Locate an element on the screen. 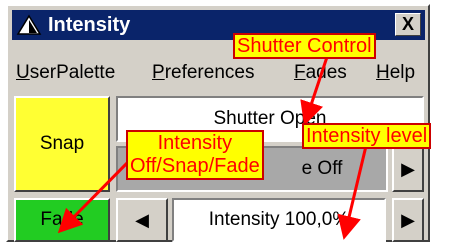  shutter-next-button: ▶ is located at coordinates (408, 169).